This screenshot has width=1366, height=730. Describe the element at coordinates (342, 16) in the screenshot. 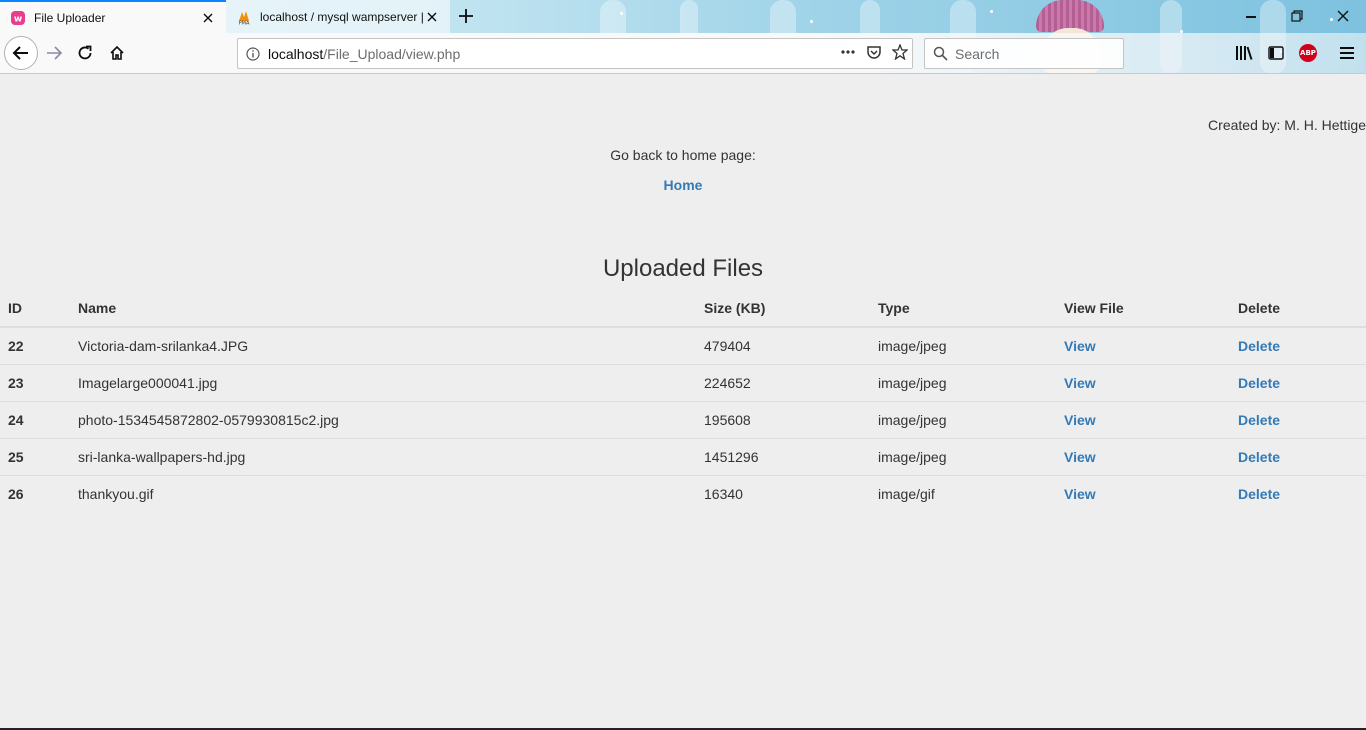

I see `tab-title: localhost / mysql wampserver |` at that location.